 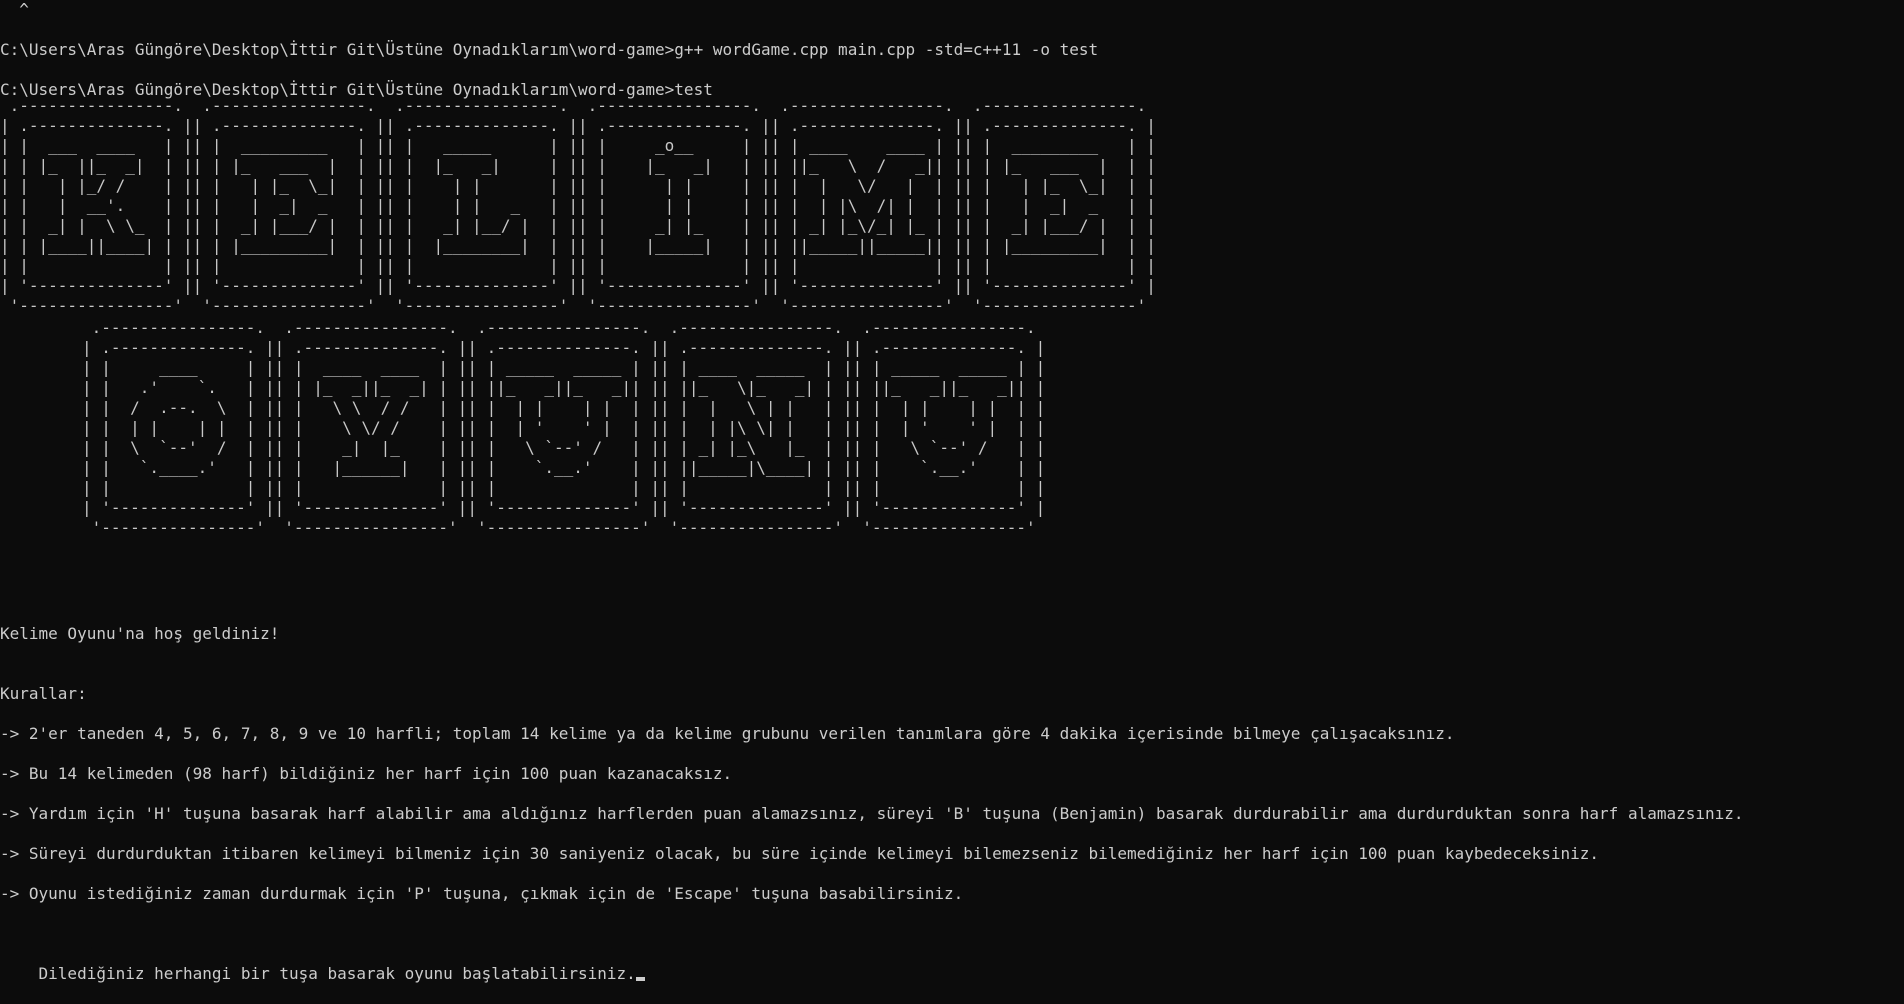 What do you see at coordinates (640, 979) in the screenshot?
I see `text-cursor` at bounding box center [640, 979].